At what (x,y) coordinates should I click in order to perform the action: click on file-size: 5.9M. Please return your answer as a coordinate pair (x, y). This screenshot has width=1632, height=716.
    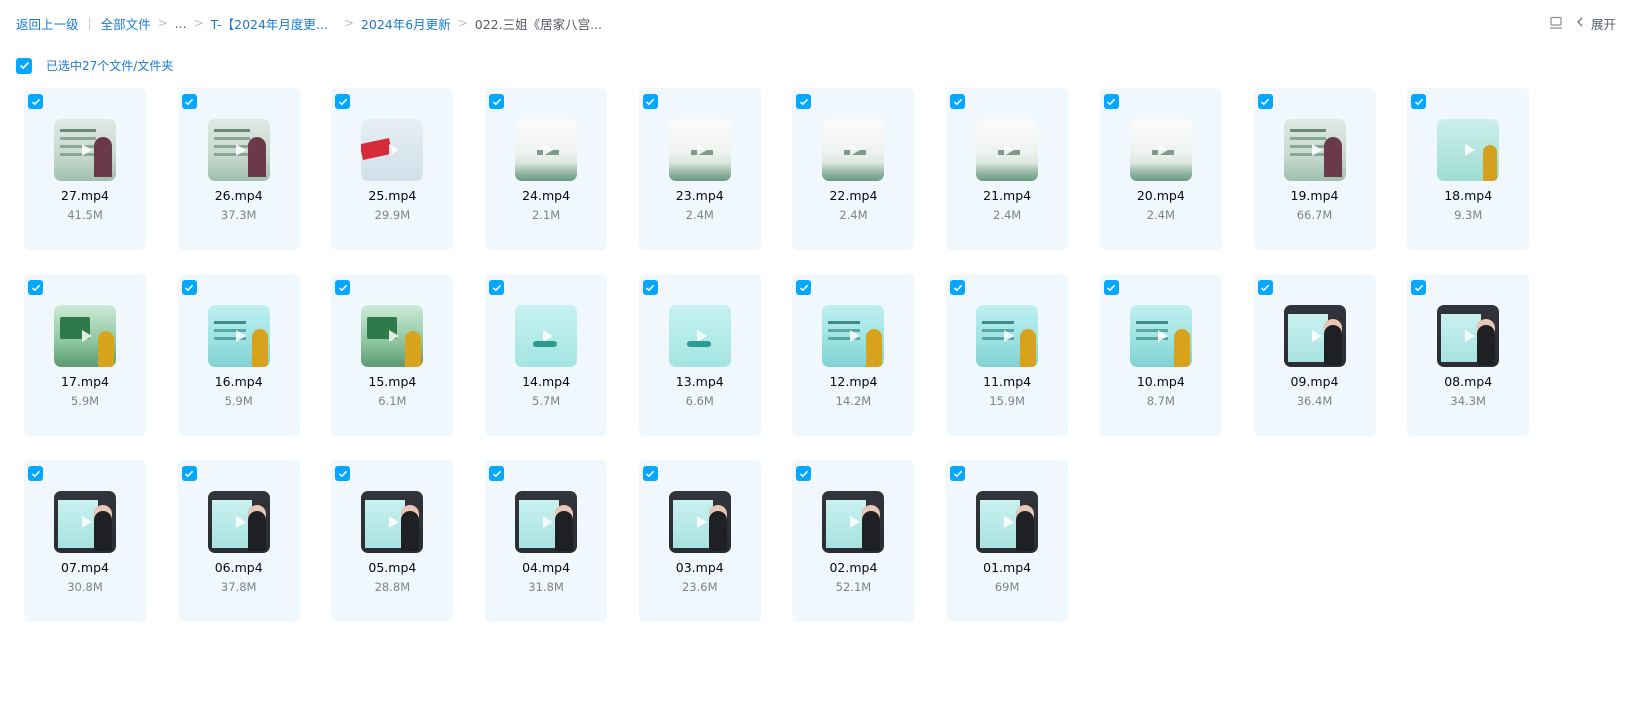
    Looking at the image, I should click on (85, 401).